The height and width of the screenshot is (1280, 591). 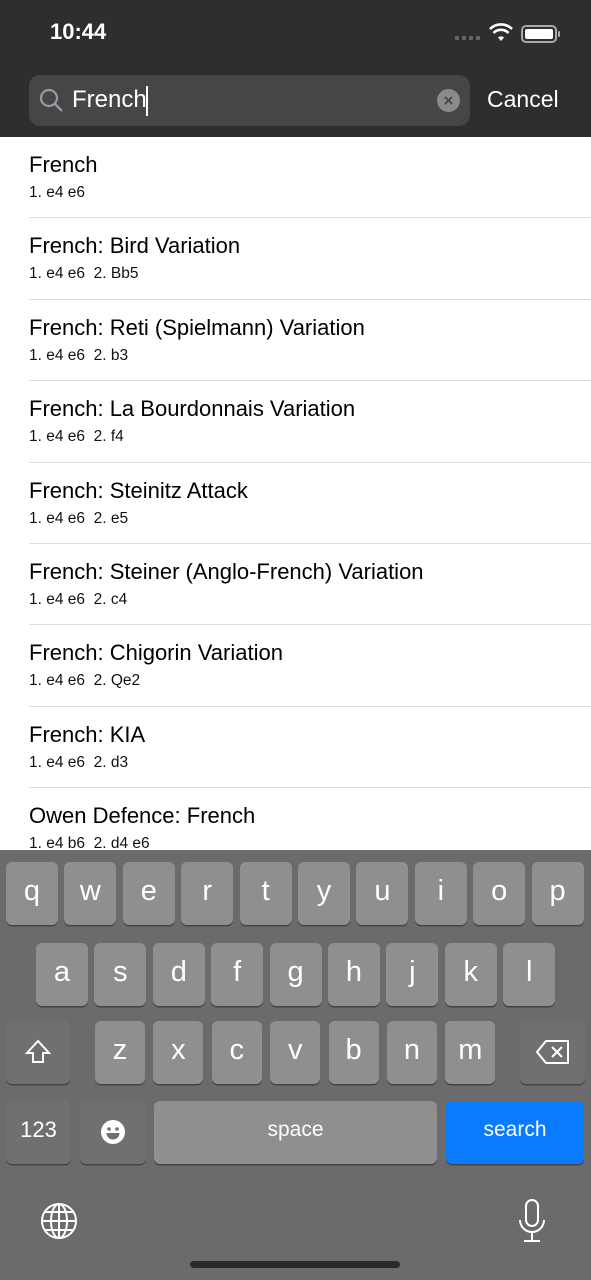 What do you see at coordinates (79, 518) in the screenshot?
I see `opening-moves: 1. e4 e6 2. e5` at bounding box center [79, 518].